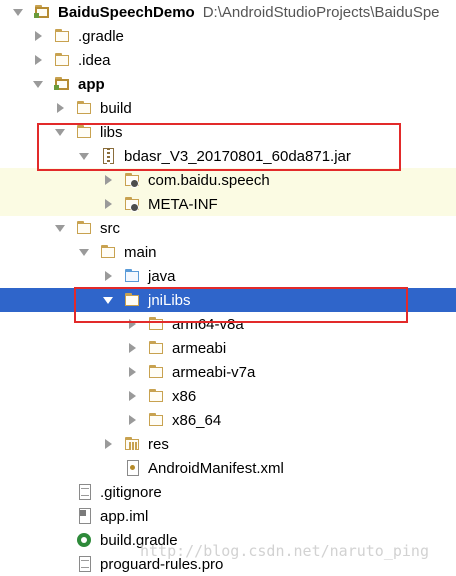 This screenshot has width=456, height=576. I want to click on item-label: app.iml, so click(124, 516).